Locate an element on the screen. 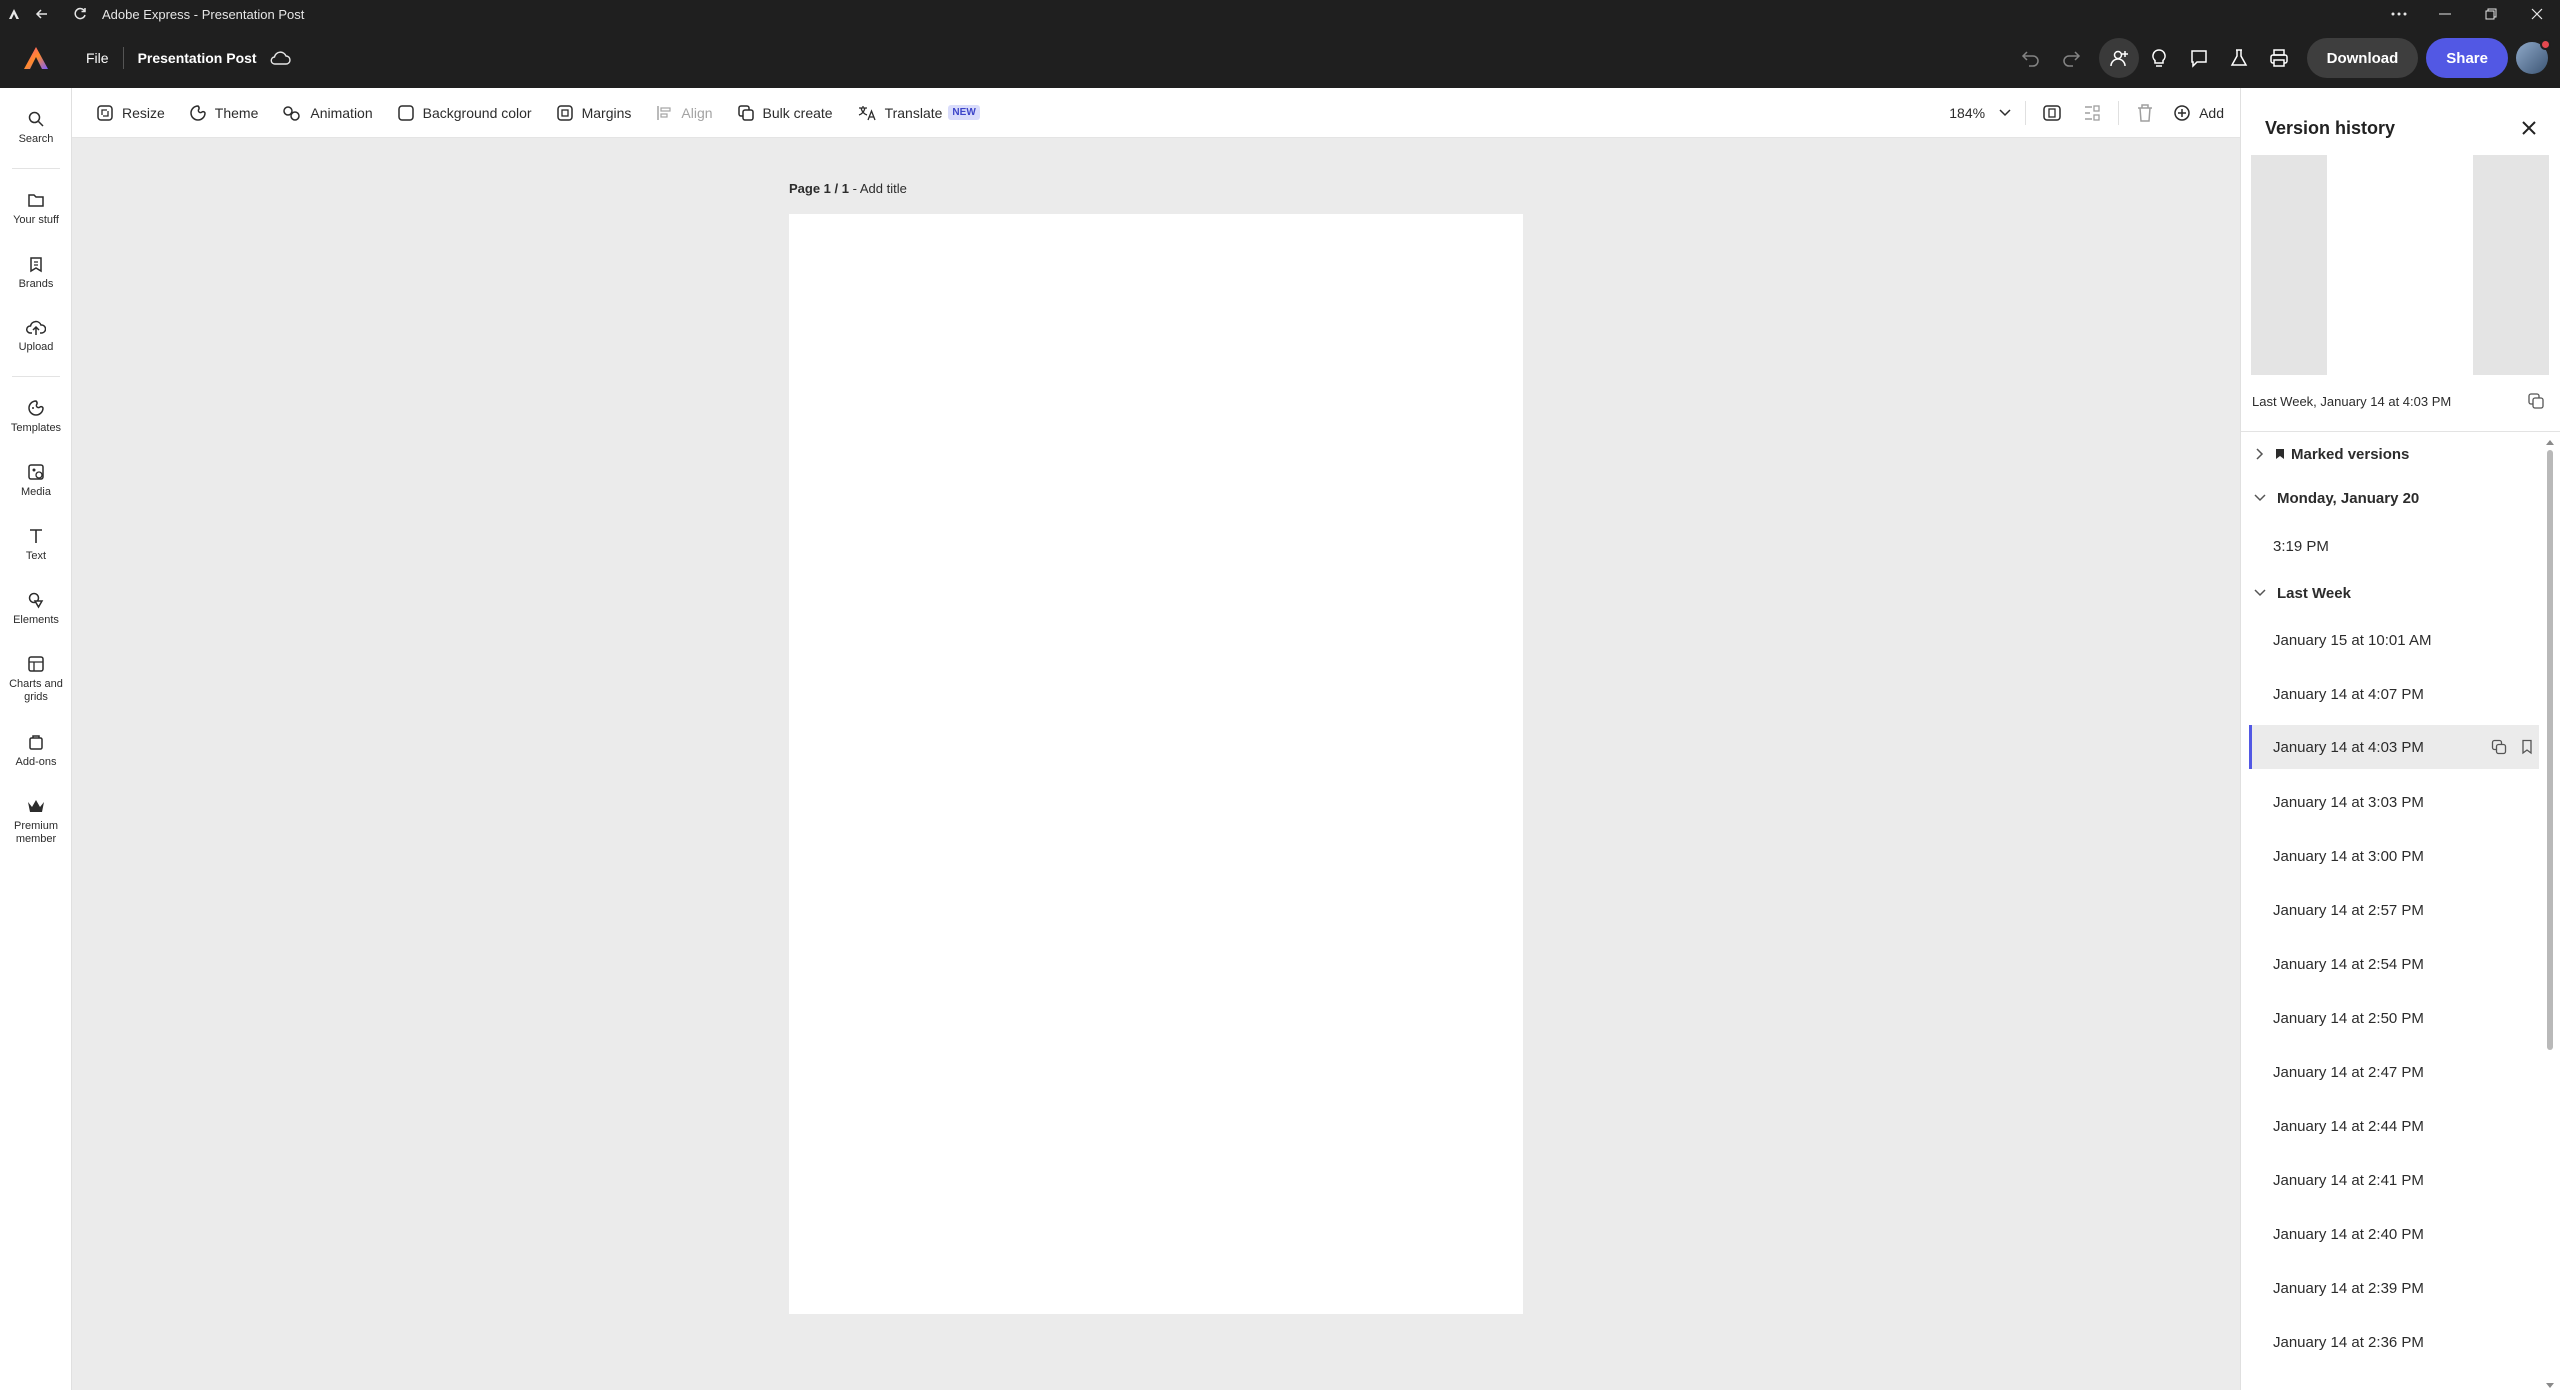  margins-button: Margins is located at coordinates (594, 113).